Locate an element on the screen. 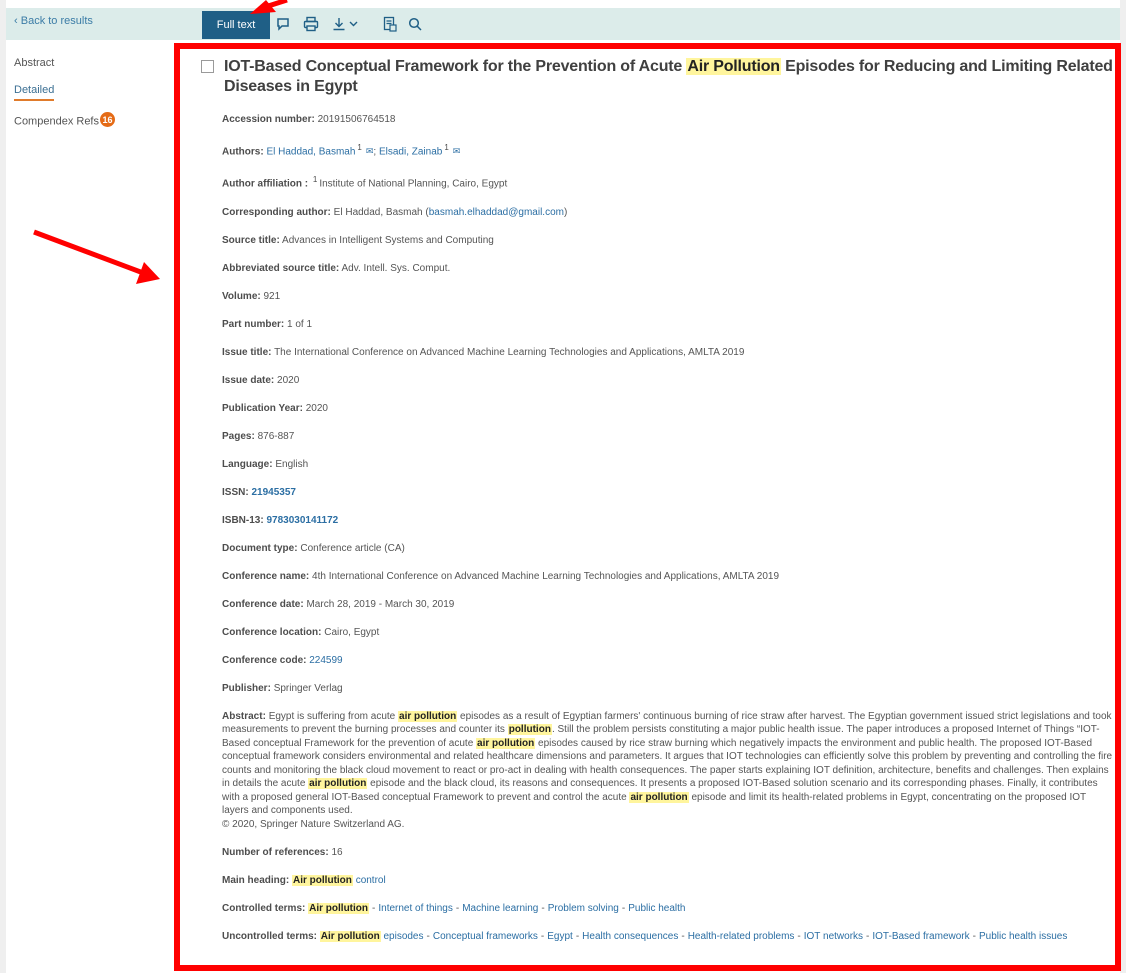 The width and height of the screenshot is (1126, 973). annotation-arrowhead-side is located at coordinates (148, 273).